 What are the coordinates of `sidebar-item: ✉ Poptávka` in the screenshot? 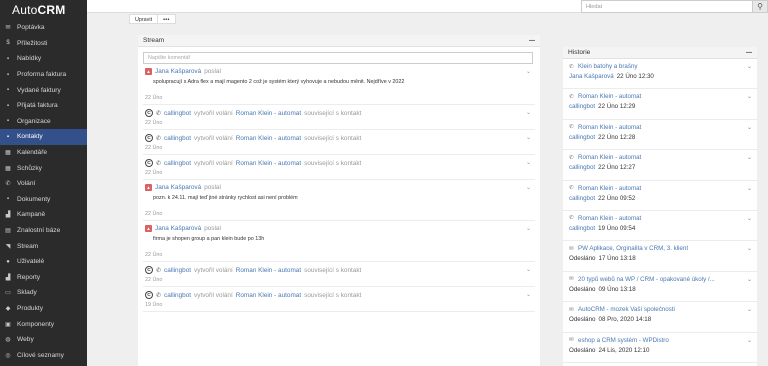 It's located at (43, 28).